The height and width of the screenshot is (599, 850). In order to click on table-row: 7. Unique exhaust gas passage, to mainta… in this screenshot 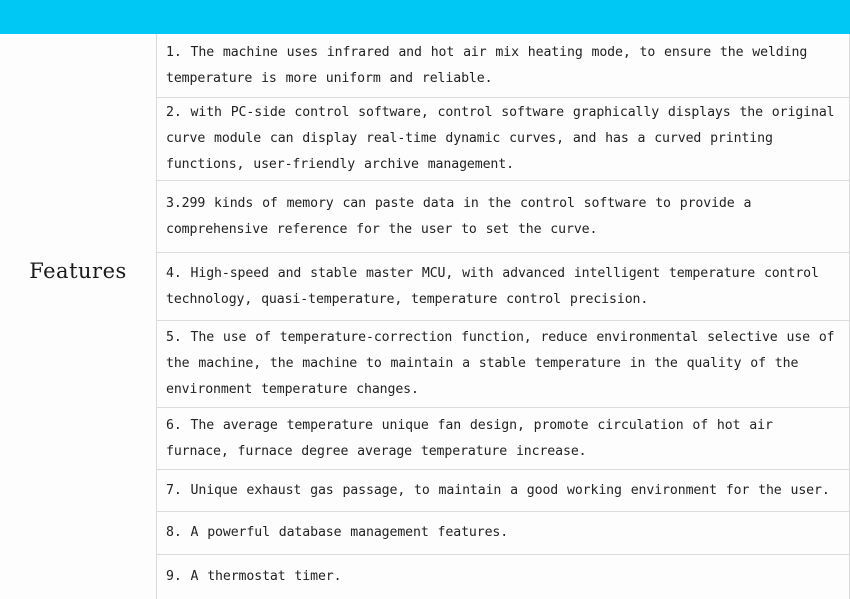, I will do `click(503, 491)`.